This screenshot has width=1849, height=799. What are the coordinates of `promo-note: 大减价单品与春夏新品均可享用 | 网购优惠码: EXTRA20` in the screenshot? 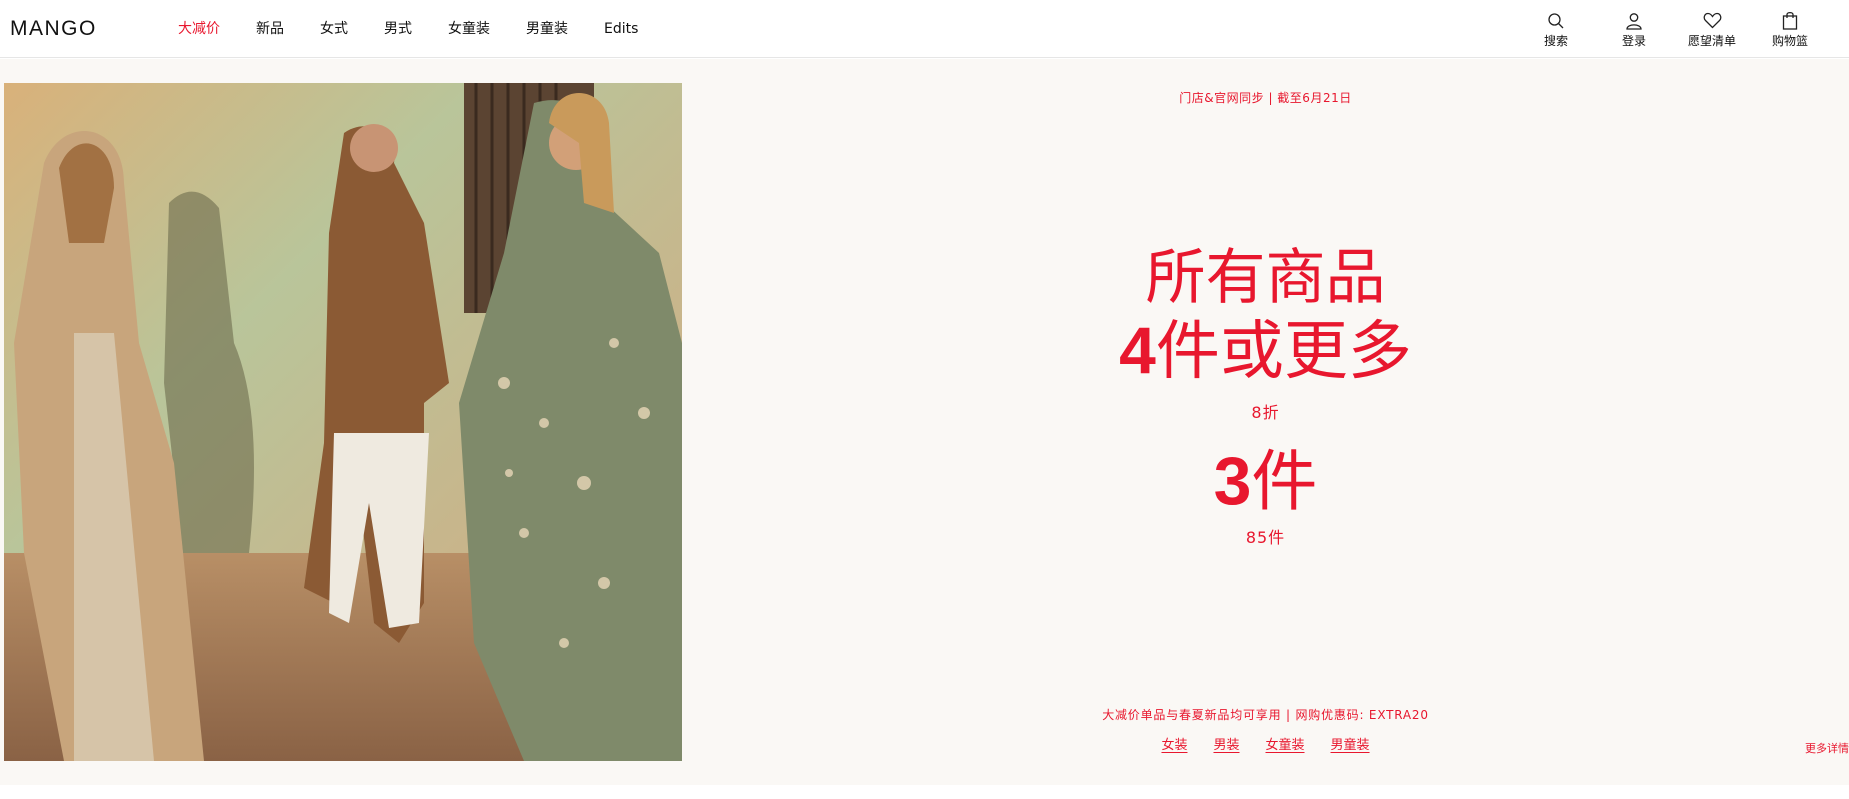 It's located at (1265, 715).